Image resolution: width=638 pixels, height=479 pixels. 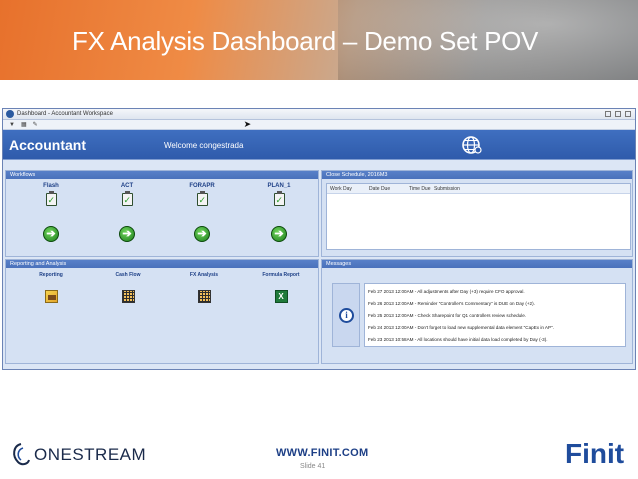 I want to click on slide-title: FX Analysis Dashboard – Demo Set POV, so click(x=305, y=41).